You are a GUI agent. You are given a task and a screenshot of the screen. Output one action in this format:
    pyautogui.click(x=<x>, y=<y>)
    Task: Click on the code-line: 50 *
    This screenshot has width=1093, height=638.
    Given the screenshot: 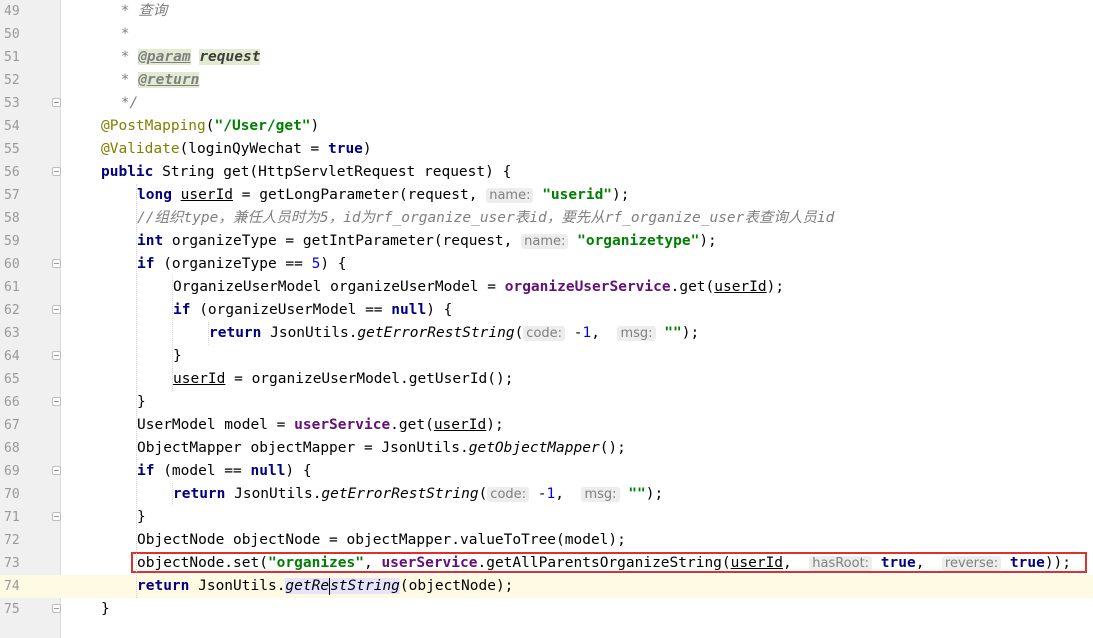 What is the action you would take?
    pyautogui.click(x=546, y=34)
    